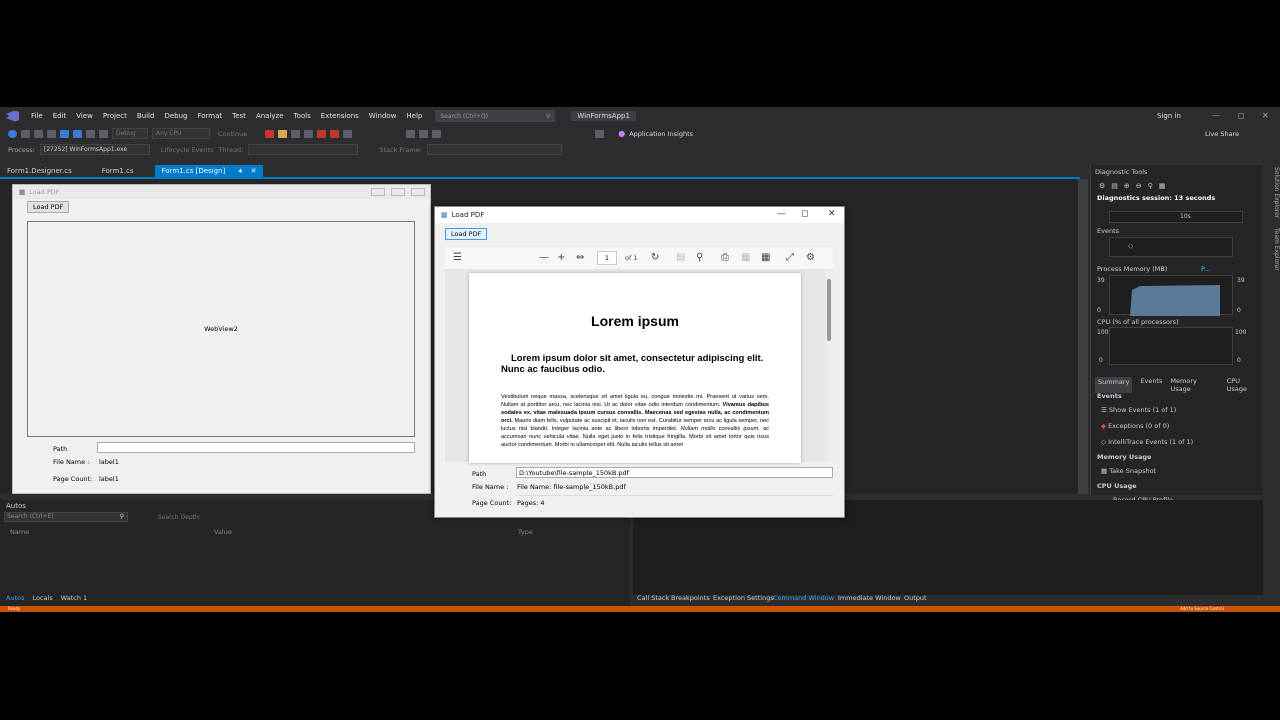 The height and width of the screenshot is (720, 1280). Describe the element at coordinates (437, 133) in the screenshot. I see `step-out-icon` at that location.